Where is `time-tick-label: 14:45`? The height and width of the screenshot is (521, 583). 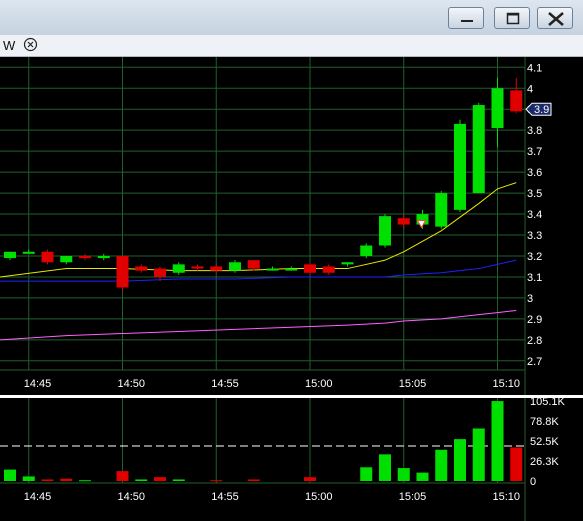 time-tick-label: 14:45 is located at coordinates (38, 384).